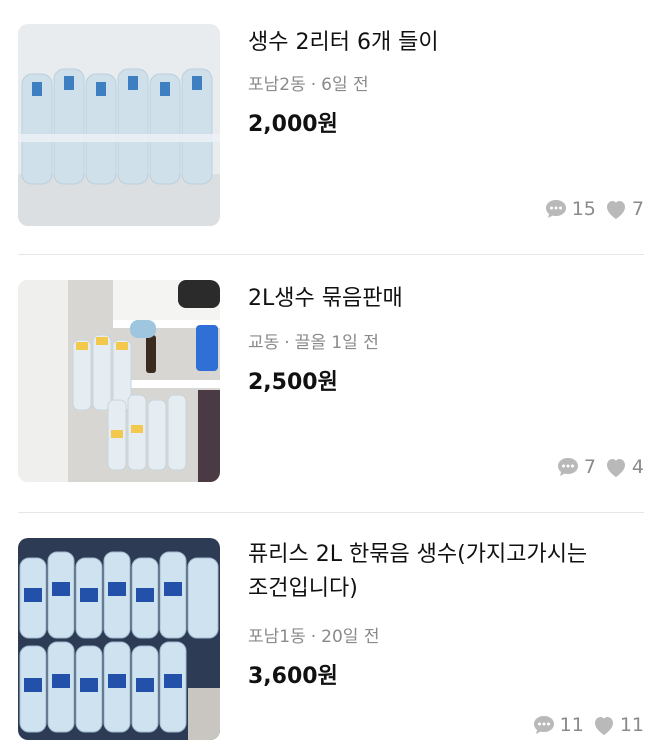 The width and height of the screenshot is (658, 755). What do you see at coordinates (418, 554) in the screenshot?
I see `listing-title-line: 퓨리스 2L 한묶음 생수(가지고가시는` at bounding box center [418, 554].